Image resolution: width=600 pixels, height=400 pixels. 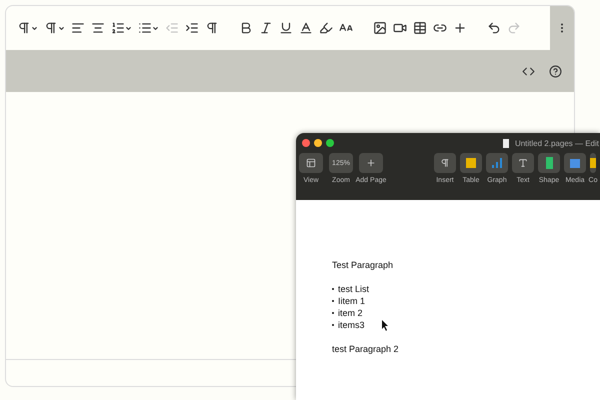 I want to click on italic-icon, so click(x=266, y=28).